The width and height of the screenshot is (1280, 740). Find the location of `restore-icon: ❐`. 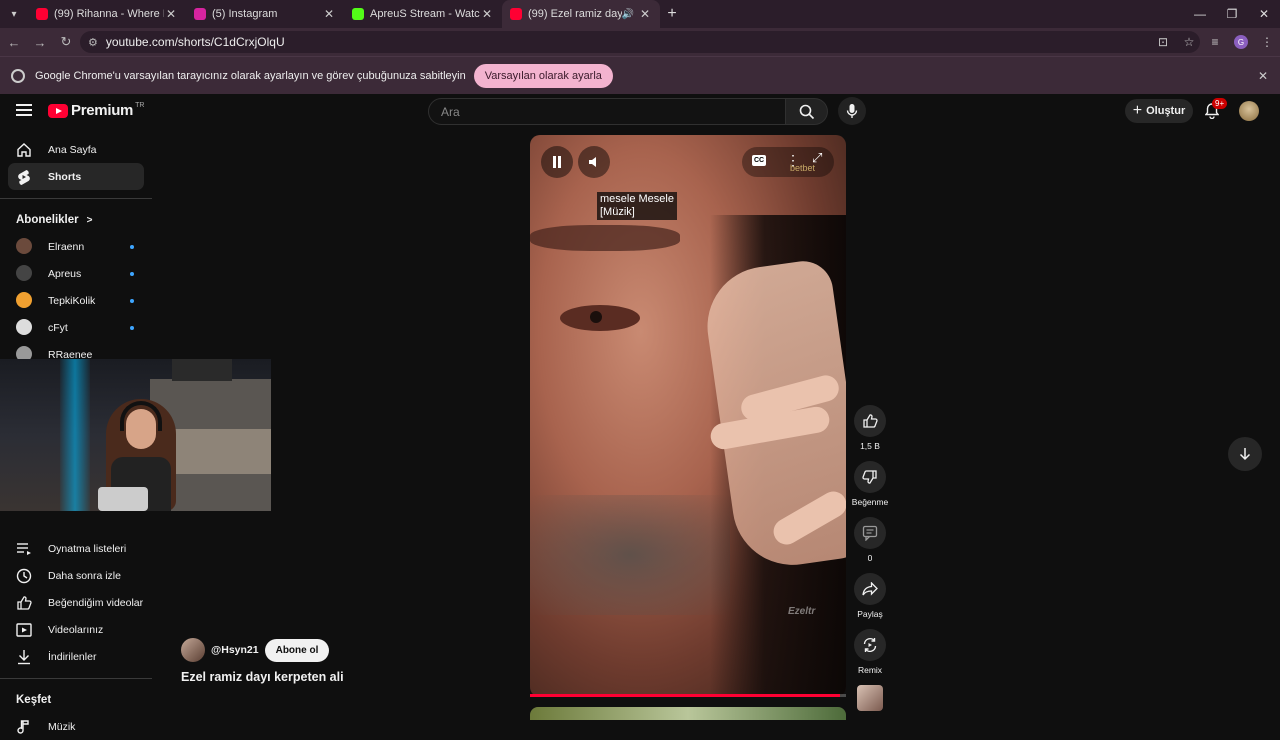

restore-icon: ❐ is located at coordinates (1232, 14).